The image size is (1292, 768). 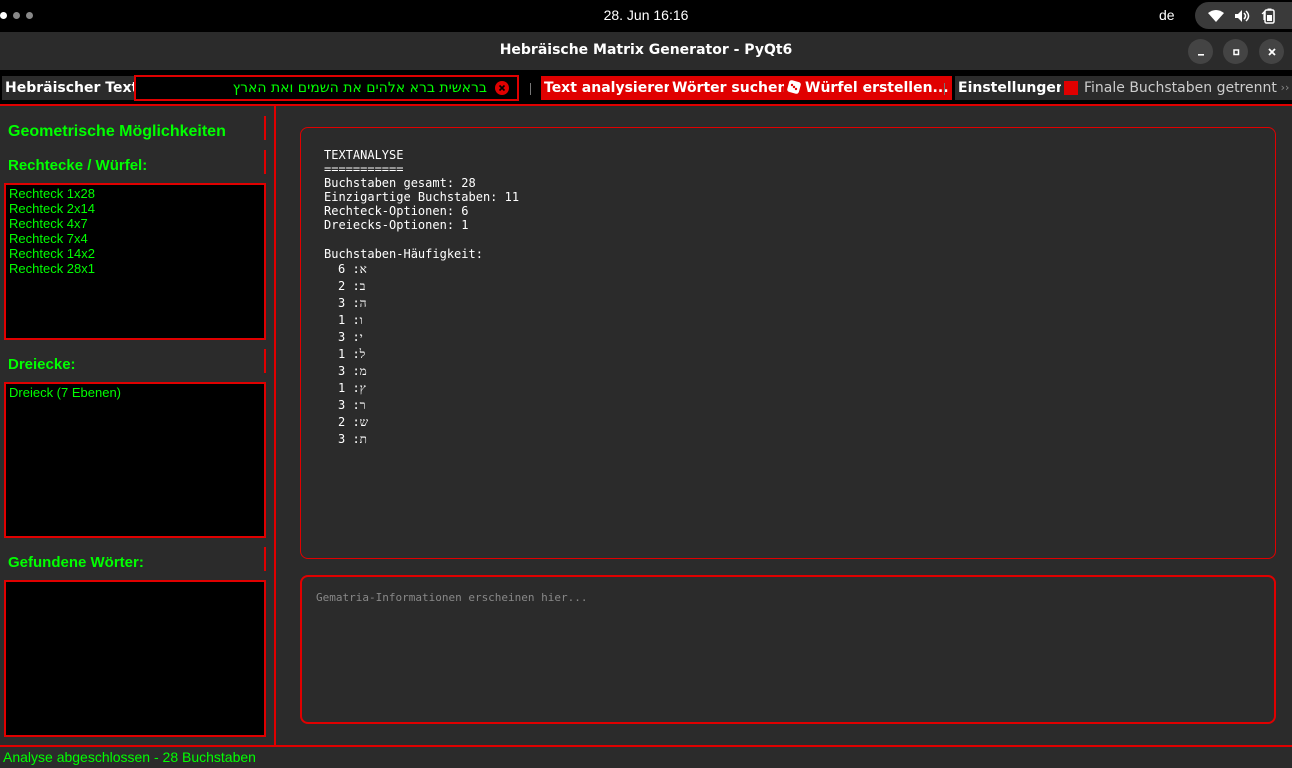 What do you see at coordinates (135, 238) in the screenshot?
I see `list-item: Rechteck 7x4` at bounding box center [135, 238].